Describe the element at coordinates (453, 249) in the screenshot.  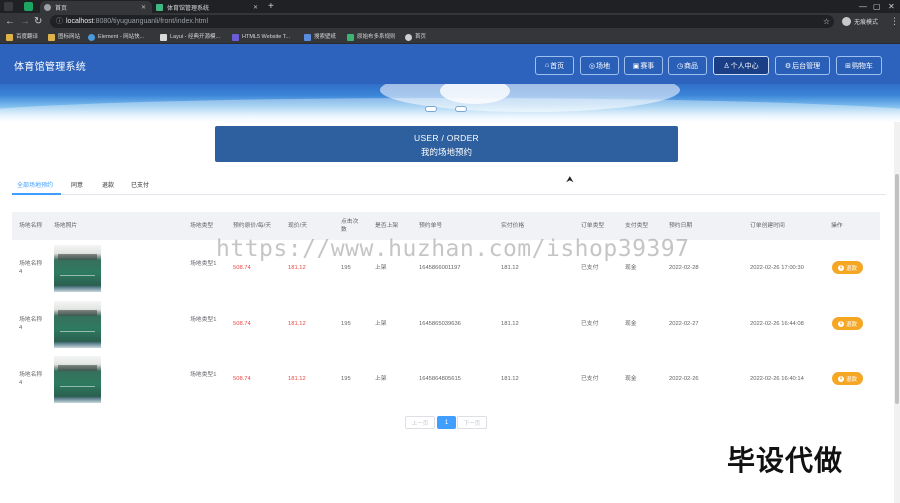
I see `watermark-text: https://www.huzhan.com/ishop39397` at that location.